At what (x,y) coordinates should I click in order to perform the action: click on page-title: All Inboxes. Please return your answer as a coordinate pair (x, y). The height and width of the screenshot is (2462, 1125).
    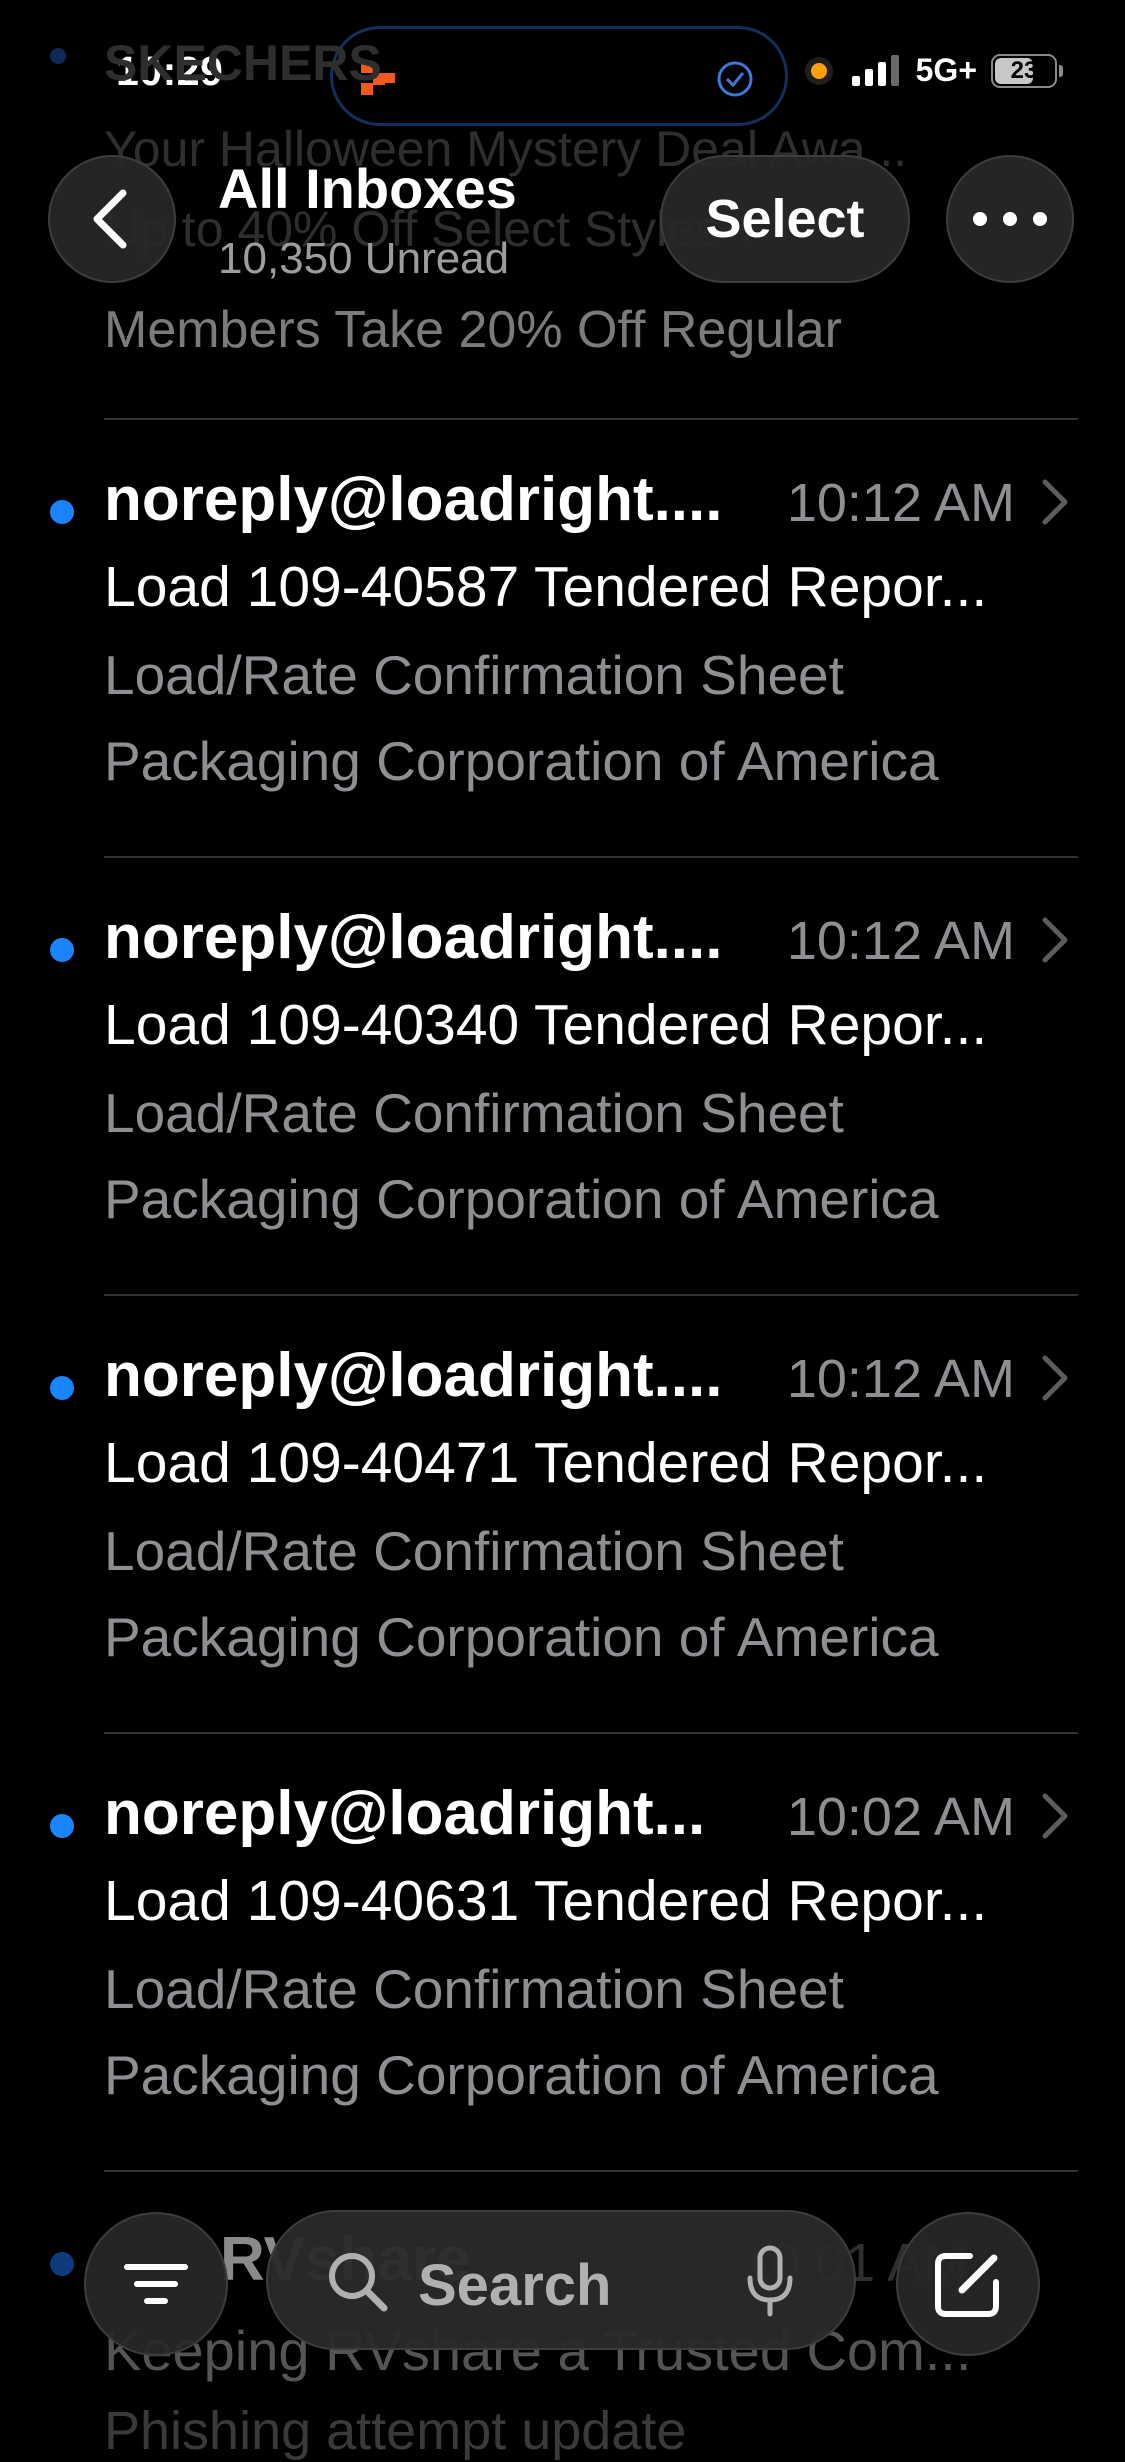
    Looking at the image, I should click on (367, 188).